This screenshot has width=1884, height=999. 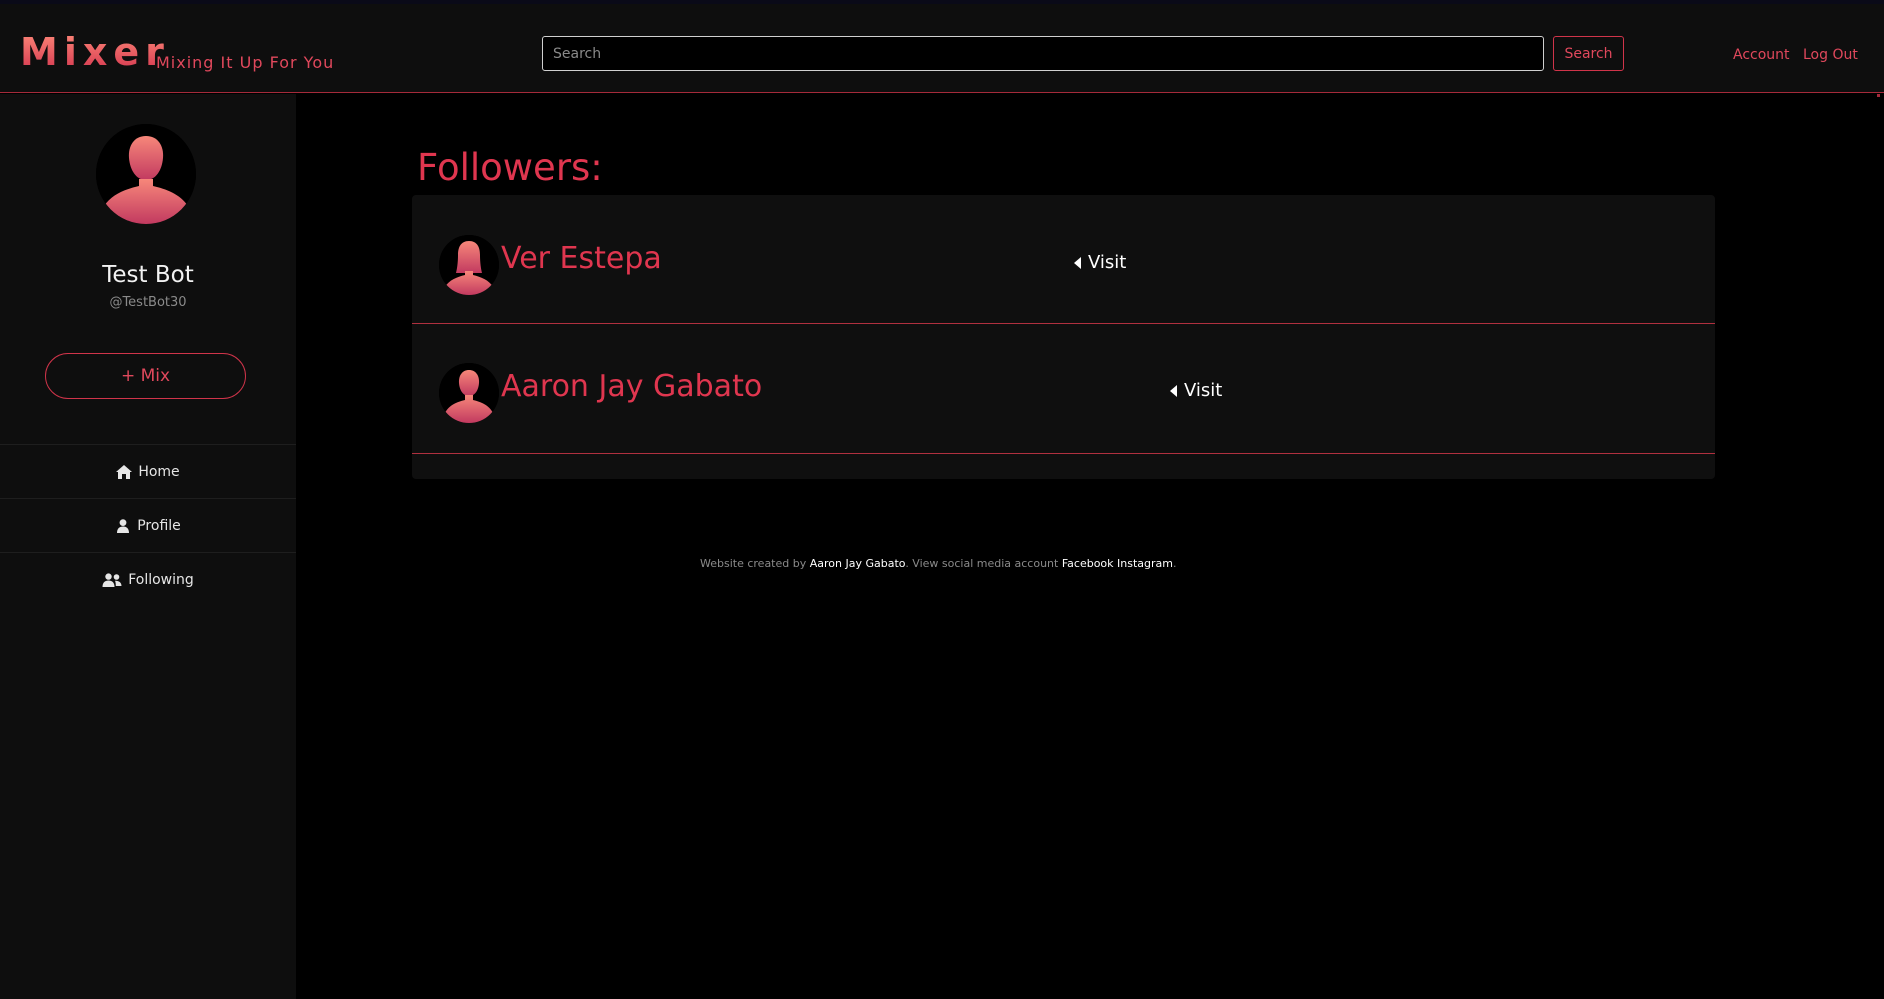 I want to click on search-button: Search, so click(x=1588, y=53).